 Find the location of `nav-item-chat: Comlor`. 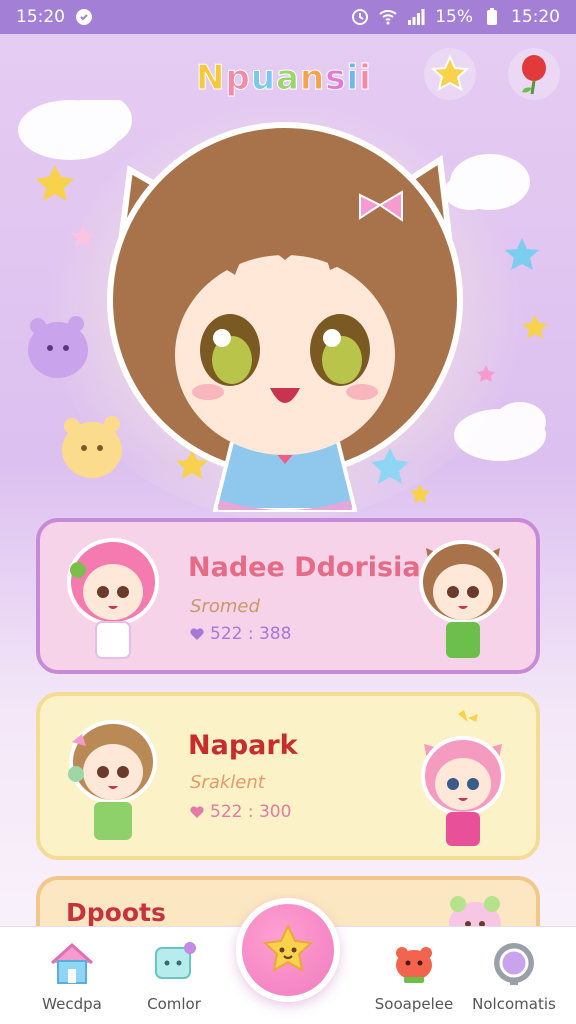

nav-item-chat: Comlor is located at coordinates (174, 975).